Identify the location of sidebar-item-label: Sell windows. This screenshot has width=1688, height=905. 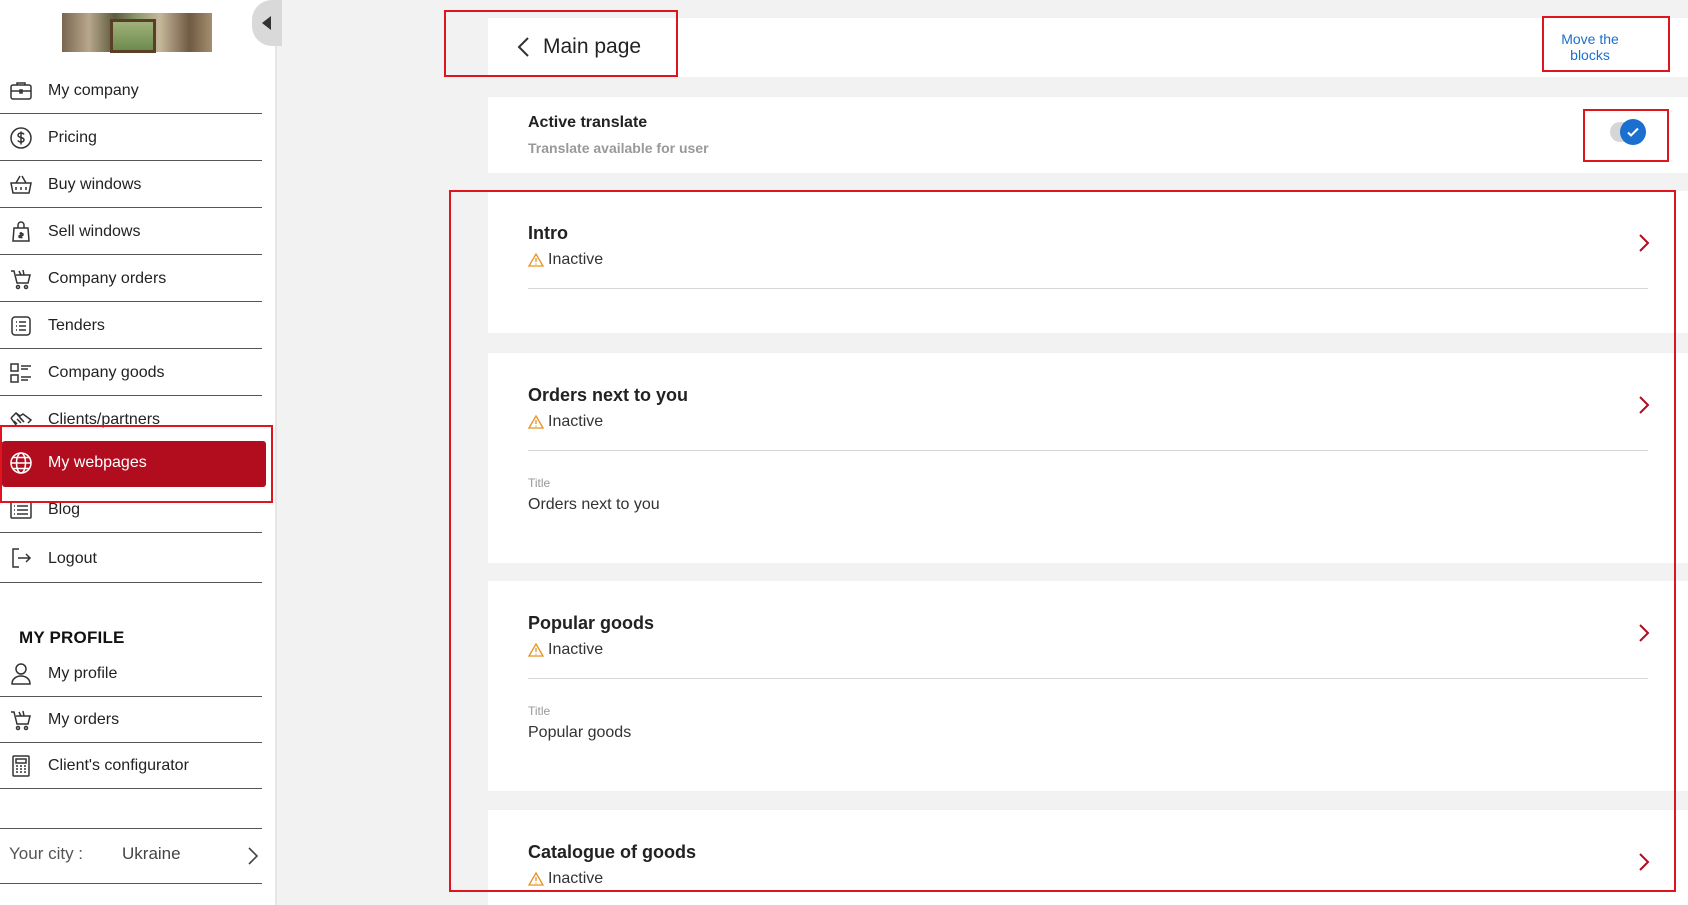
(94, 231).